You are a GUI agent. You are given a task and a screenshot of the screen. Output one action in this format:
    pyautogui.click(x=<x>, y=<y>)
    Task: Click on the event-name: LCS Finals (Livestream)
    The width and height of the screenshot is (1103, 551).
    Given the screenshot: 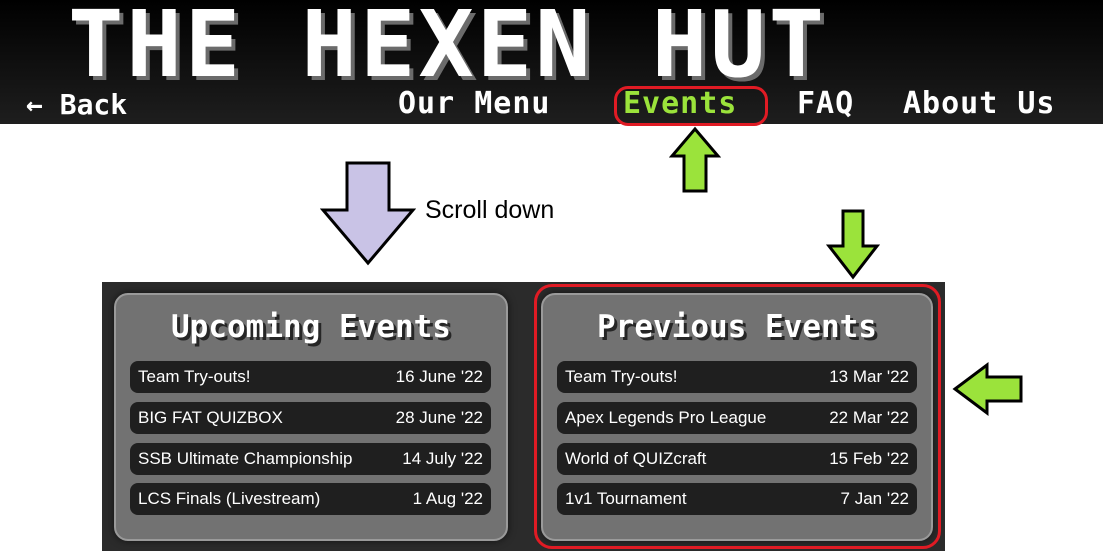 What is the action you would take?
    pyautogui.click(x=229, y=498)
    